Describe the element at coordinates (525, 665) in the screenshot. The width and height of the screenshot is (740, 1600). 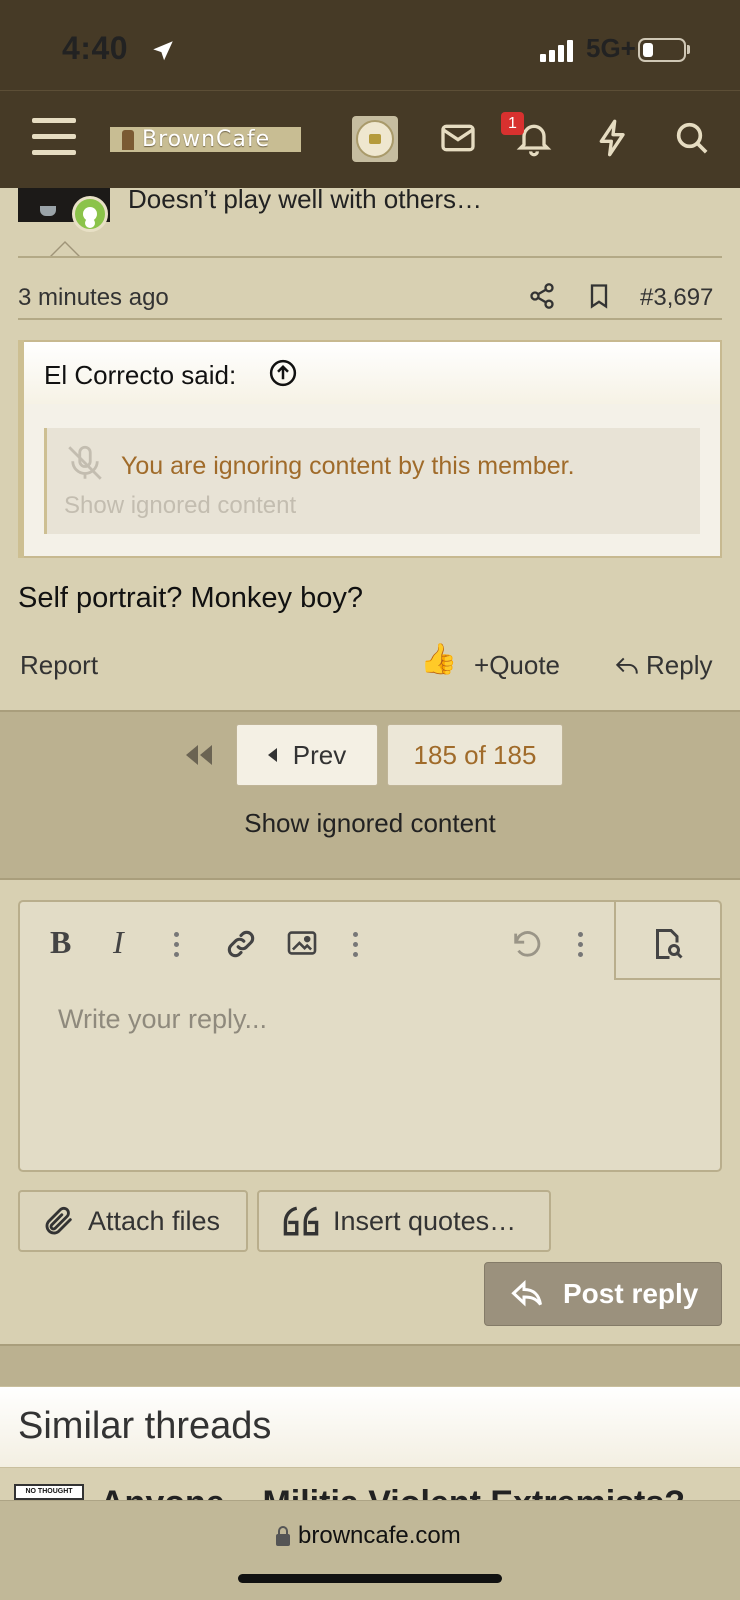
I see `quote-label: Quote` at that location.